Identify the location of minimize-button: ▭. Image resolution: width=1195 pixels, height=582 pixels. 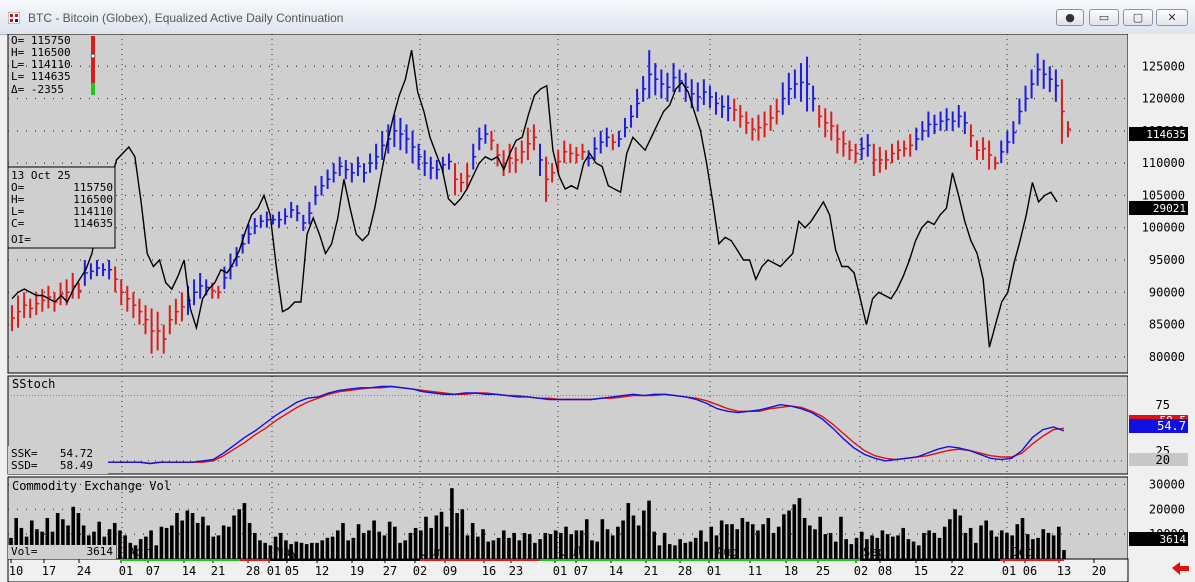
(1104, 17).